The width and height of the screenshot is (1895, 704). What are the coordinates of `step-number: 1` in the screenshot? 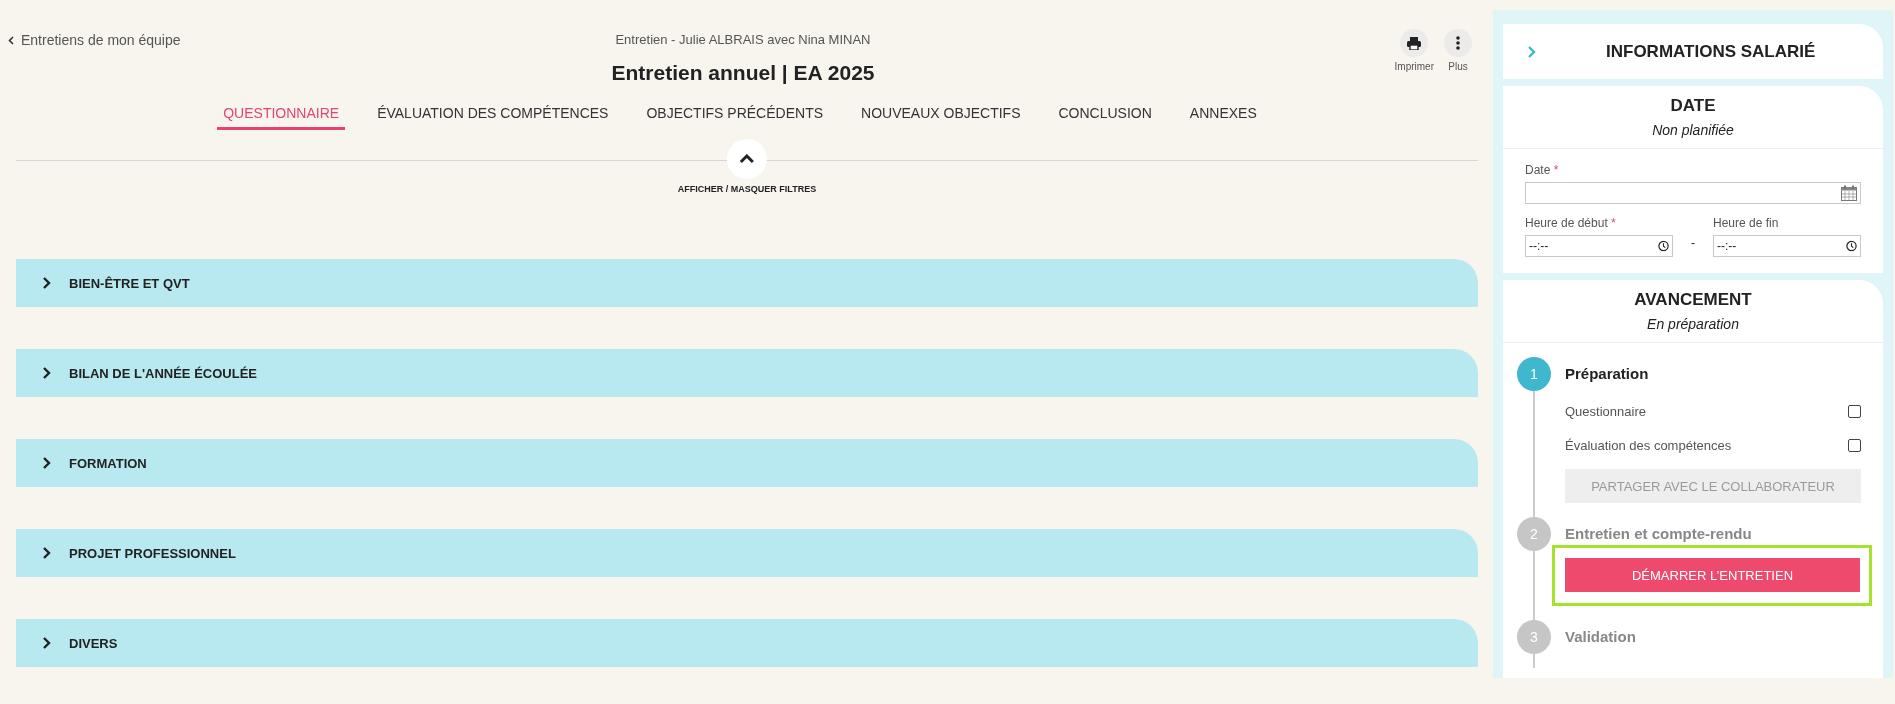 It's located at (1534, 374).